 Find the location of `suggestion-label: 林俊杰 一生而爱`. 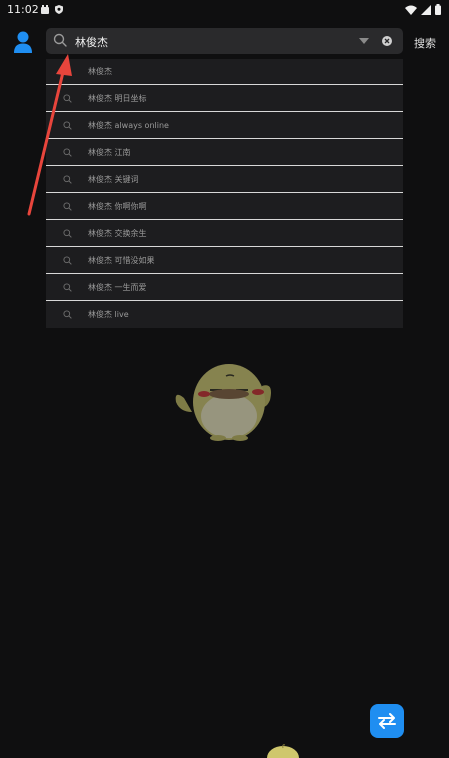

suggestion-label: 林俊杰 一生而爱 is located at coordinates (117, 287).